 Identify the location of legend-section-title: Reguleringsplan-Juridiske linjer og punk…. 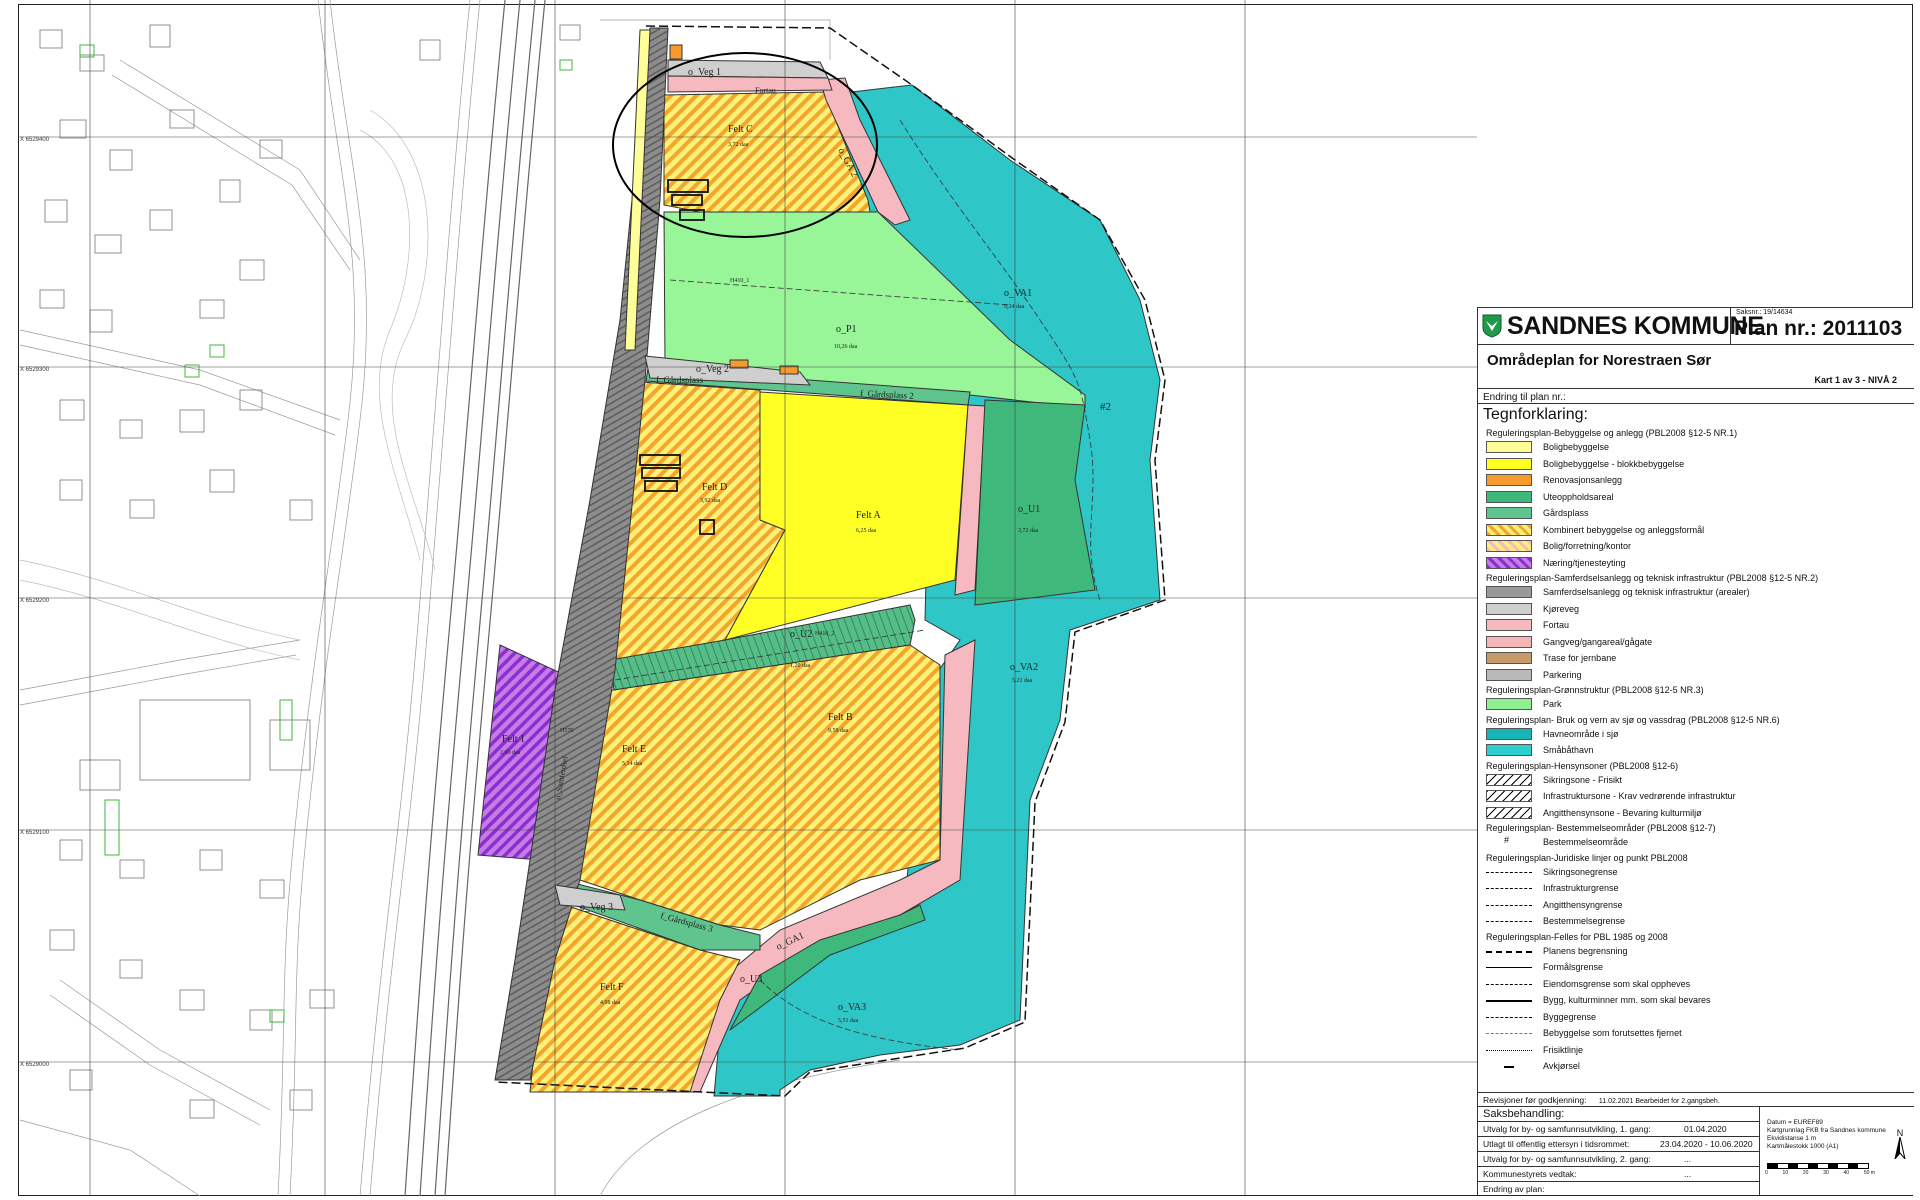
(1587, 857).